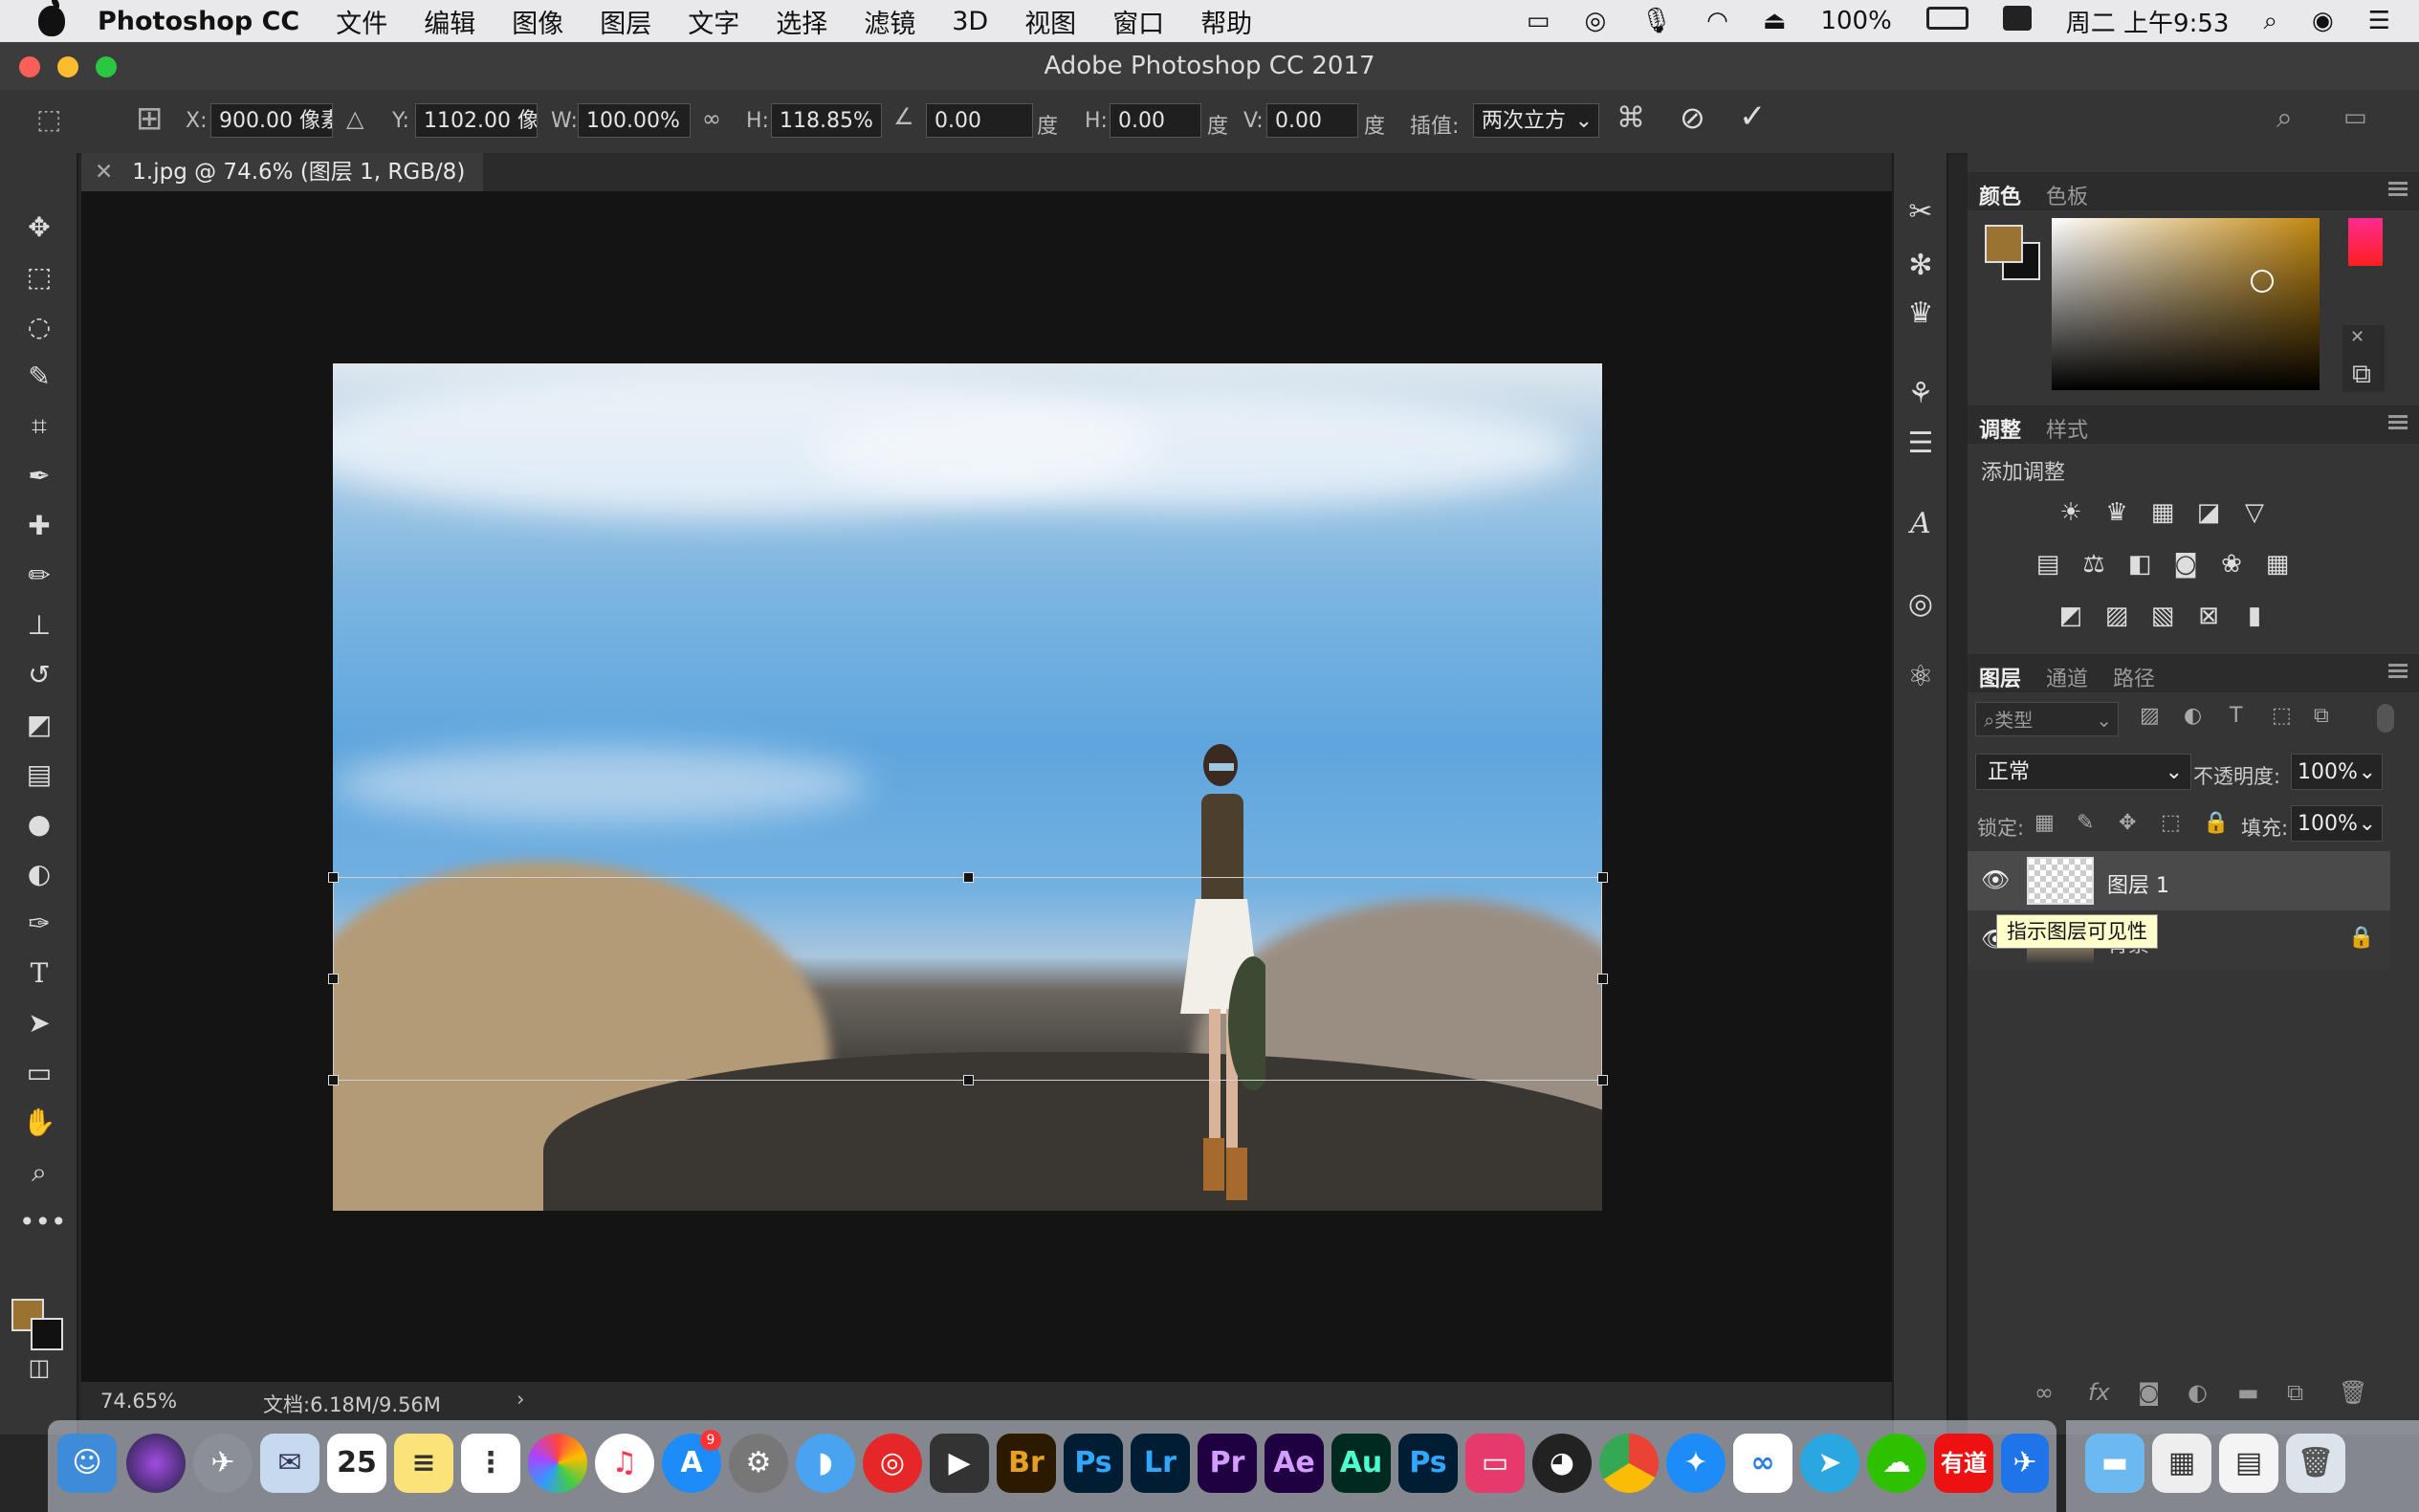  I want to click on launchpad-icon: ✈, so click(223, 1463).